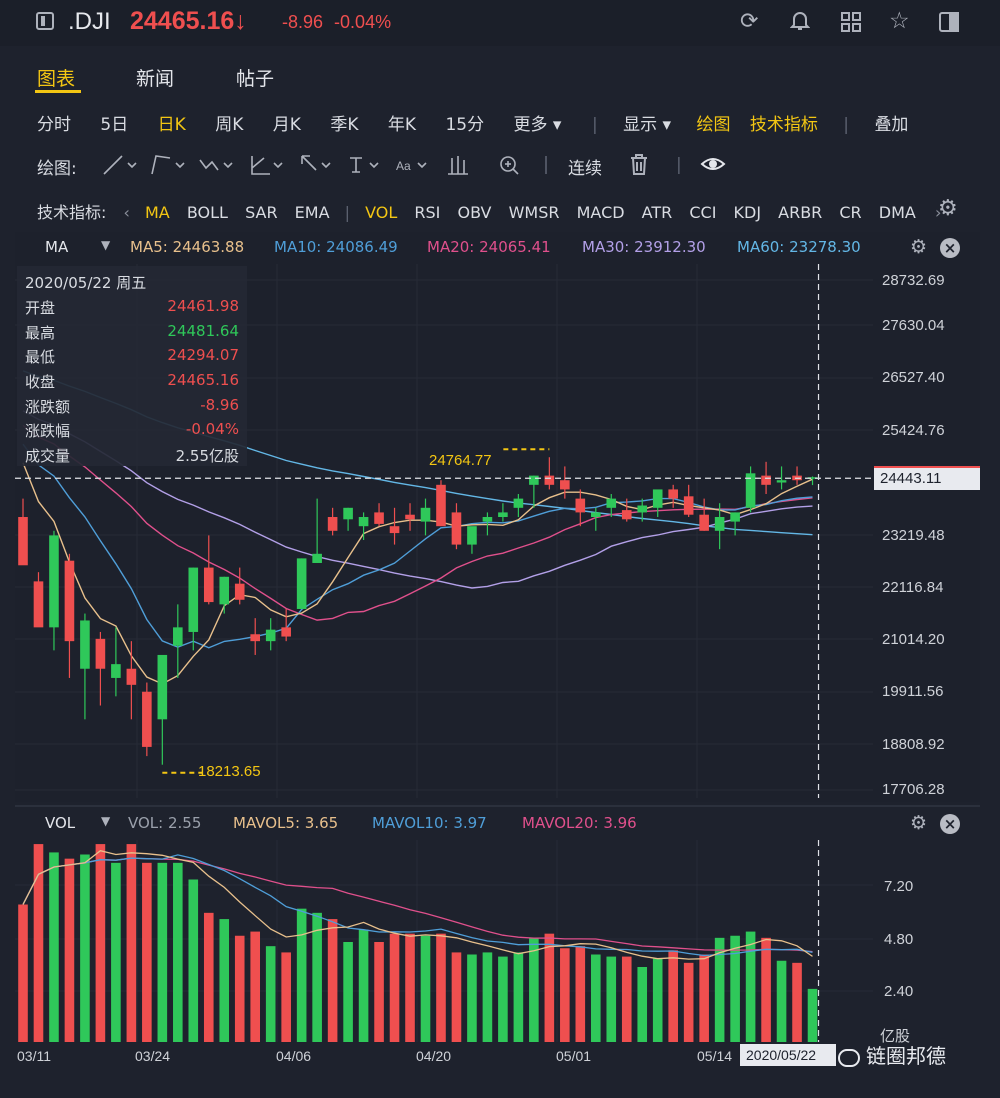 The width and height of the screenshot is (1000, 1098). I want to click on vol-selector-caret-icon: ▼, so click(105, 821).